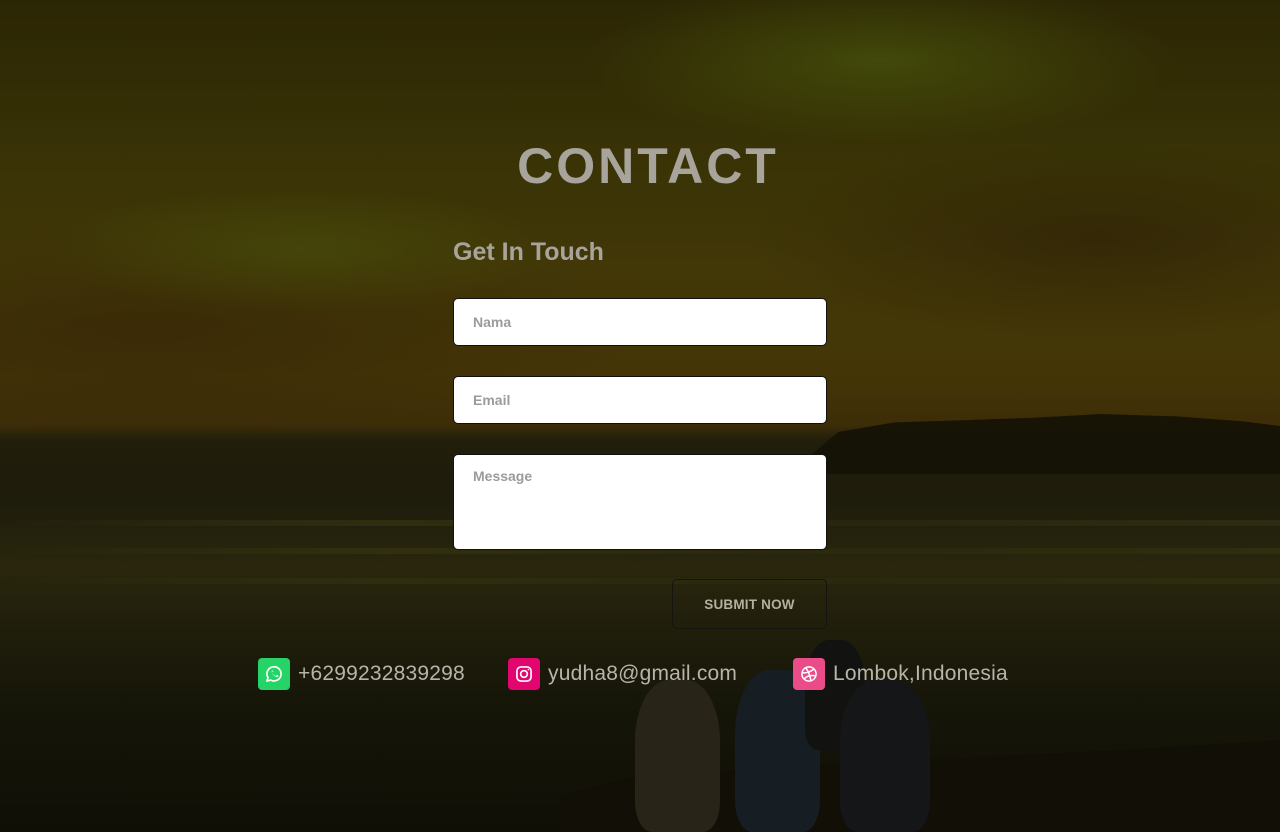 This screenshot has height=832, width=1280. What do you see at coordinates (648, 166) in the screenshot?
I see `page-title: CONTACT` at bounding box center [648, 166].